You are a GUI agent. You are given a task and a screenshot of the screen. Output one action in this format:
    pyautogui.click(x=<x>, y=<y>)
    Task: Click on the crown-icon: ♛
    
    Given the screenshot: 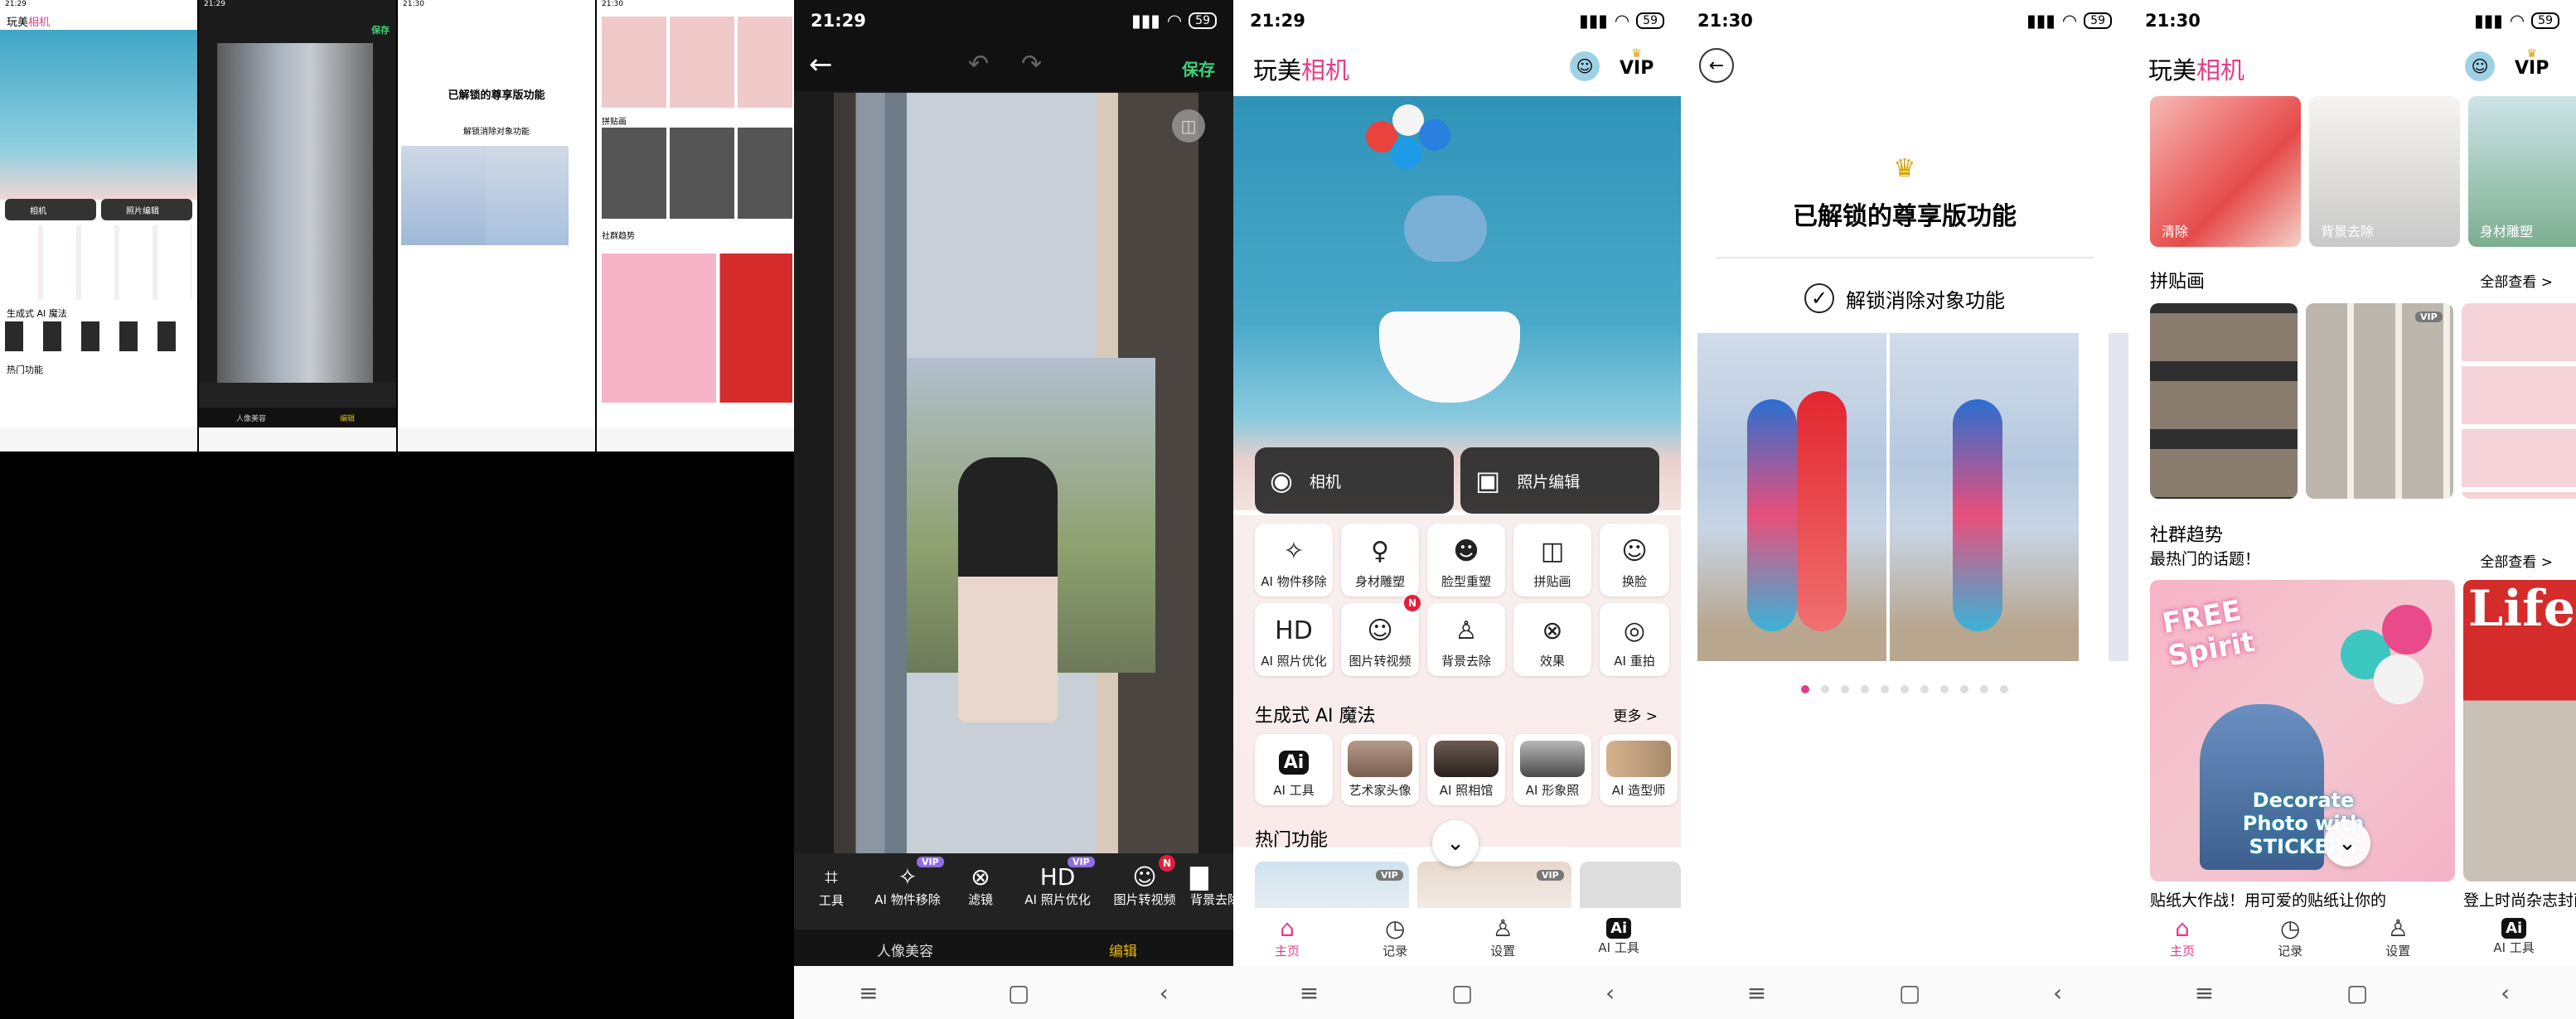 What is the action you would take?
    pyautogui.click(x=1636, y=53)
    